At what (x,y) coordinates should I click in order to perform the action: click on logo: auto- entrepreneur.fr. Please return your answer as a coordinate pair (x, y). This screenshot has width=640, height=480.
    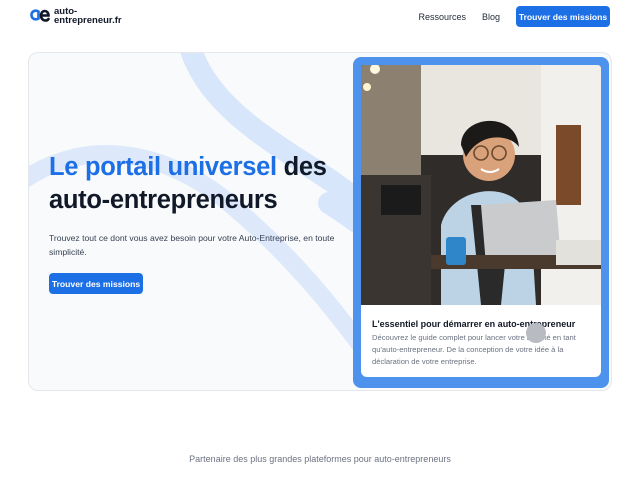
    Looking at the image, I should click on (76, 16).